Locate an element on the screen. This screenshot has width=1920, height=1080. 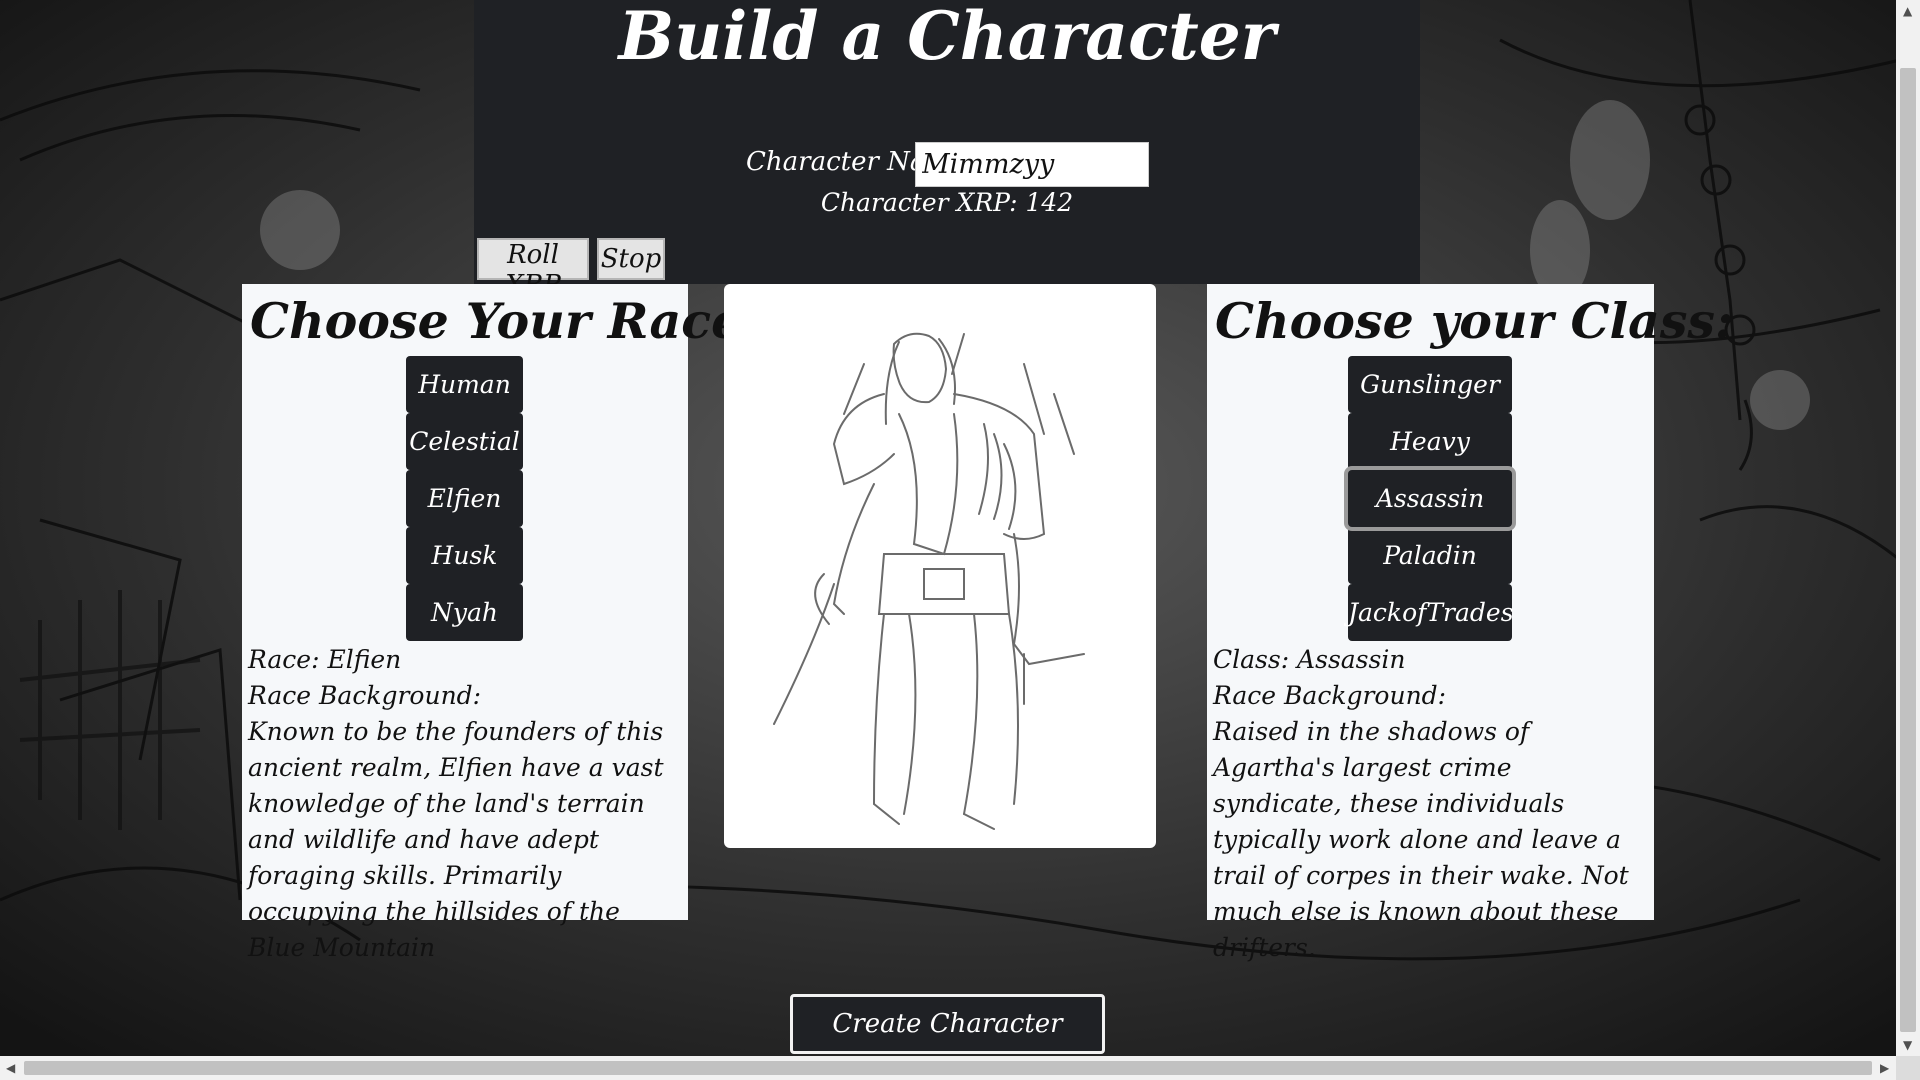
race-option-celestial: Celestial is located at coordinates (464, 441).